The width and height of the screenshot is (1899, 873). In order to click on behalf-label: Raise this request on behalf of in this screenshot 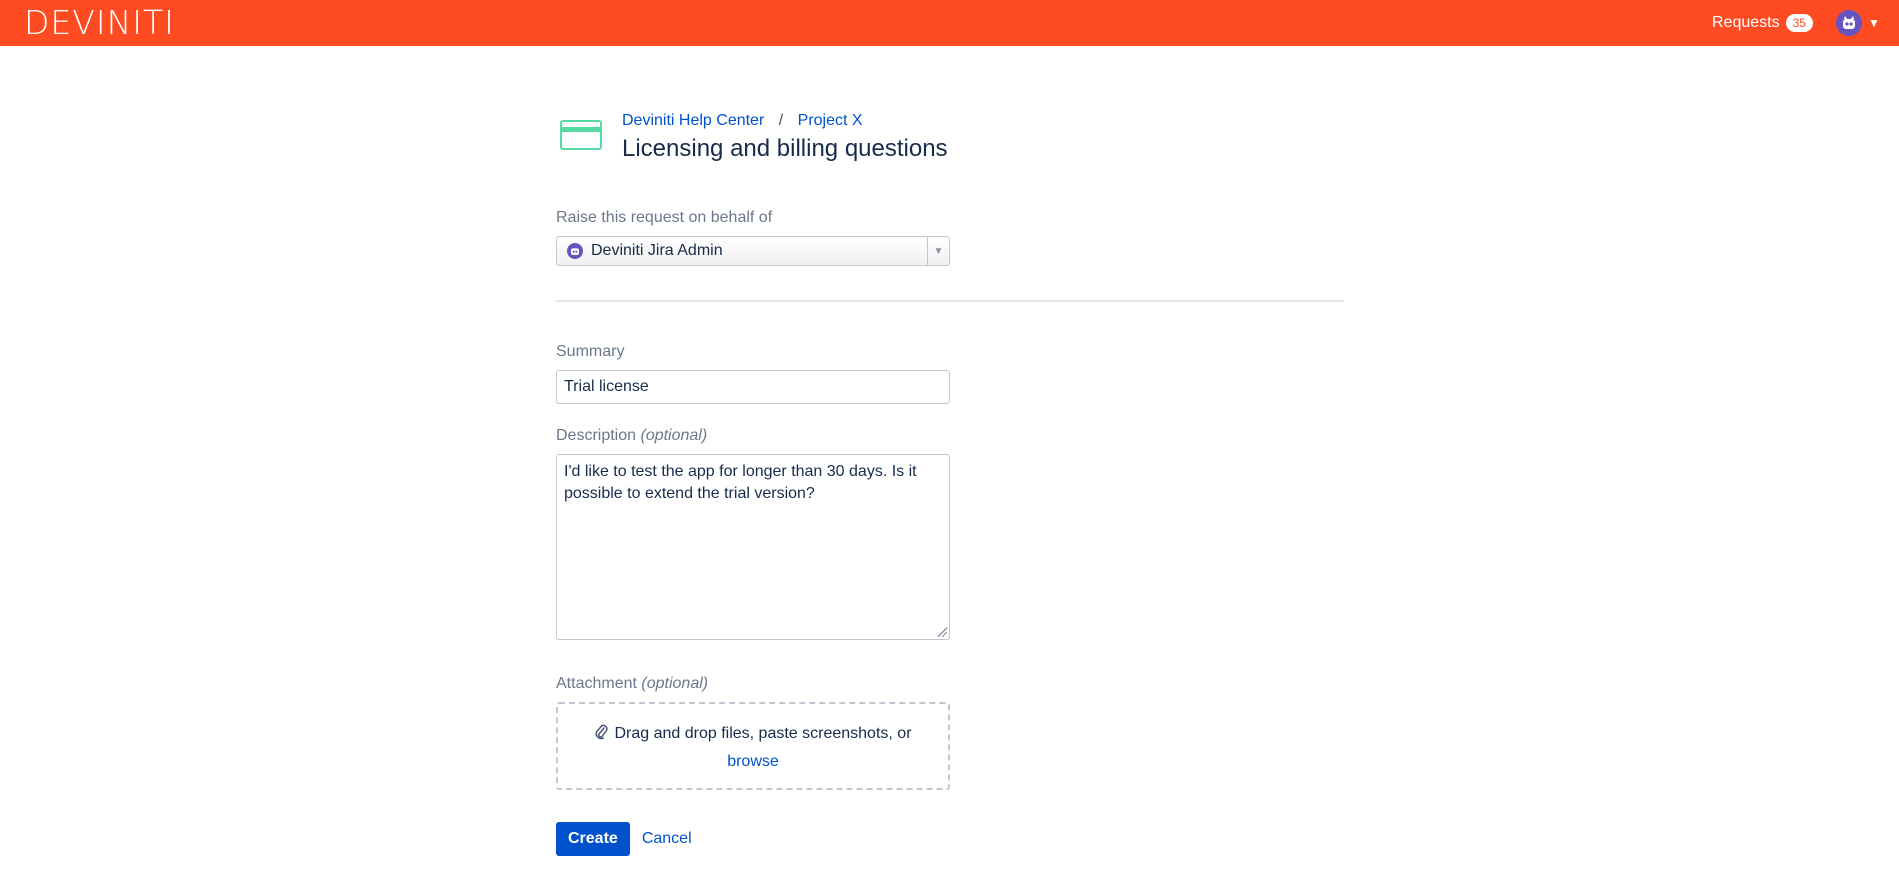, I will do `click(664, 217)`.